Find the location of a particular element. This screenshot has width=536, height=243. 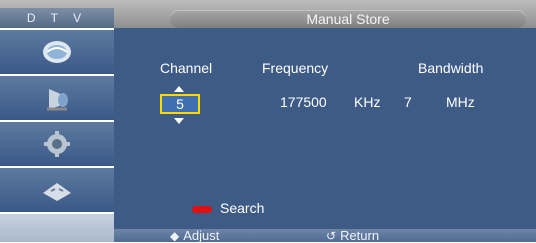

channel-down-arrow-icon is located at coordinates (179, 121).